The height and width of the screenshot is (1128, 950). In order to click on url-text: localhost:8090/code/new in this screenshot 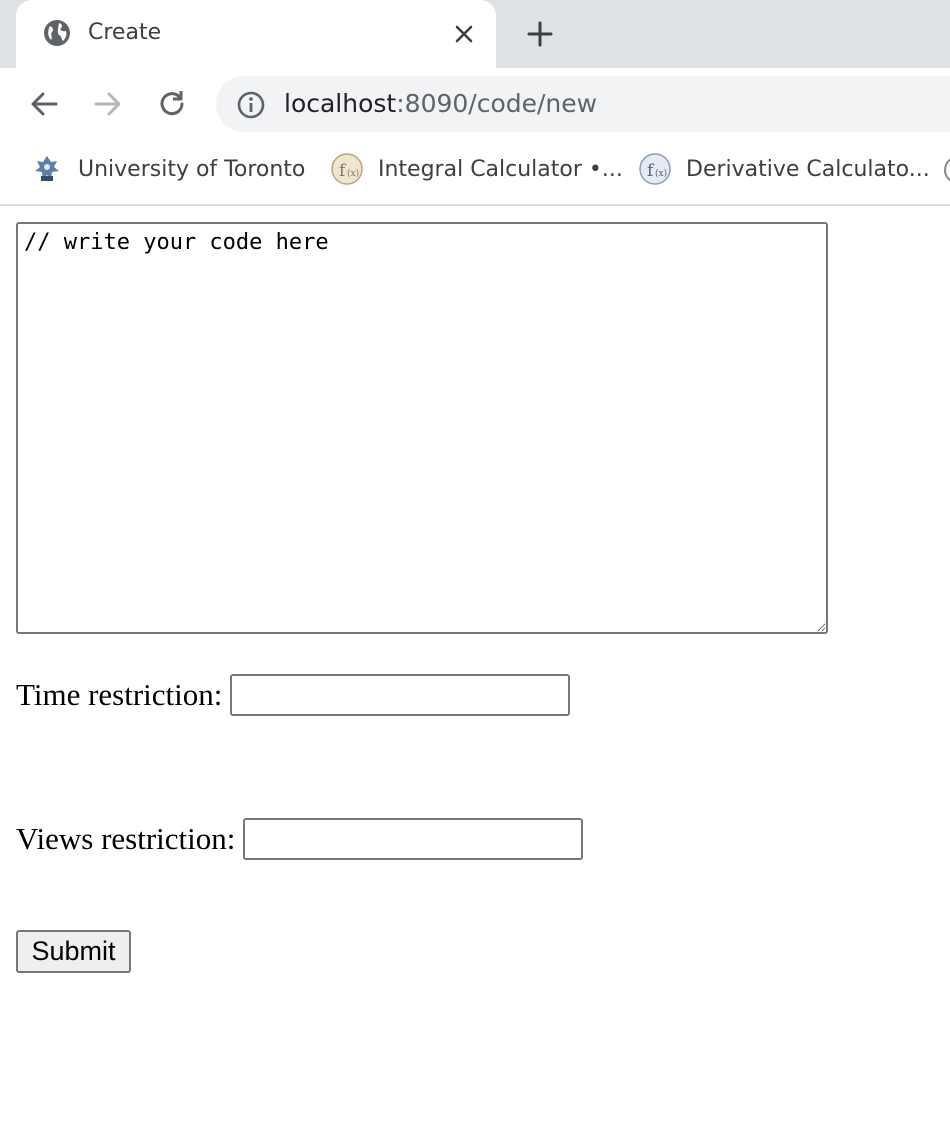, I will do `click(440, 103)`.